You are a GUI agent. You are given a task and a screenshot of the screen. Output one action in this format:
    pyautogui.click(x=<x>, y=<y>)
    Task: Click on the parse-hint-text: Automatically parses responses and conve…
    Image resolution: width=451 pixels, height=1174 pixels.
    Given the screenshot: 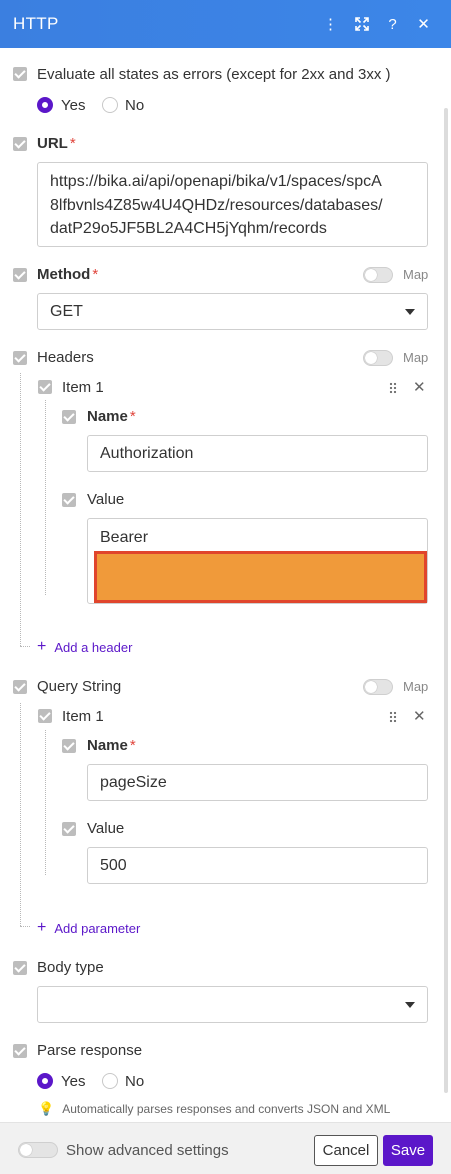 What is the action you would take?
    pyautogui.click(x=226, y=1109)
    